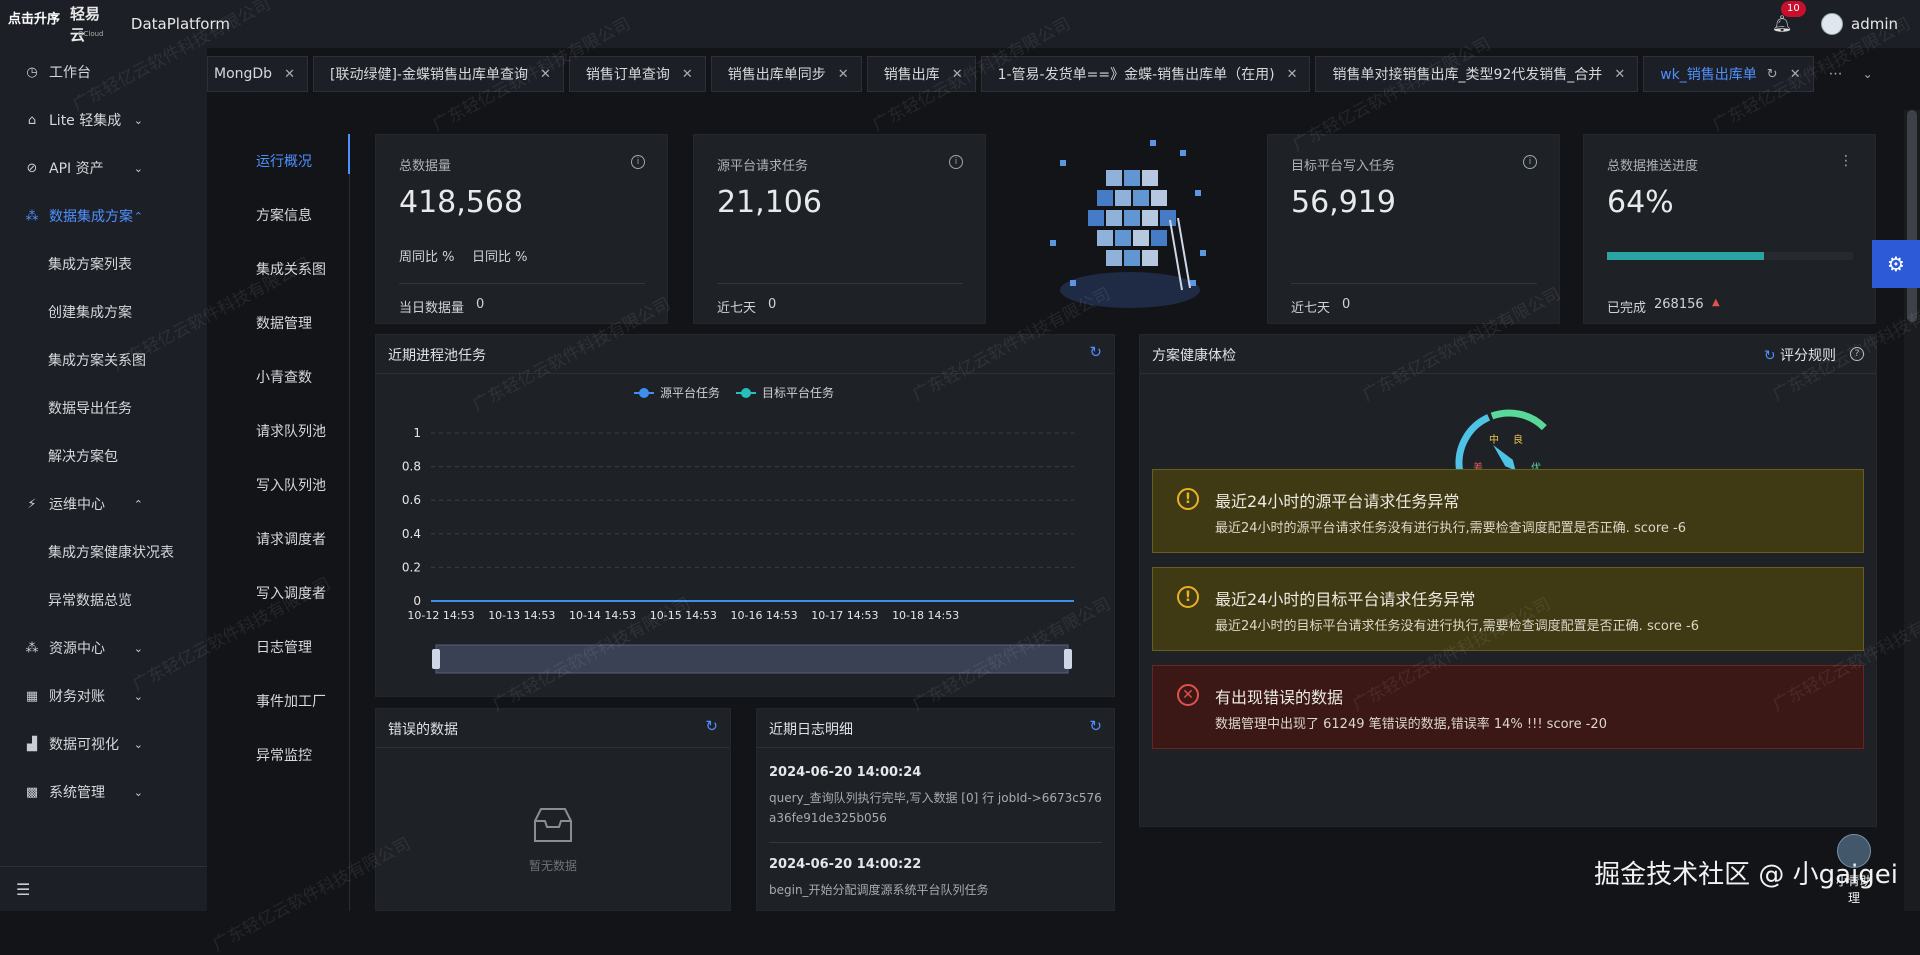  I want to click on progress-track, so click(1730, 256).